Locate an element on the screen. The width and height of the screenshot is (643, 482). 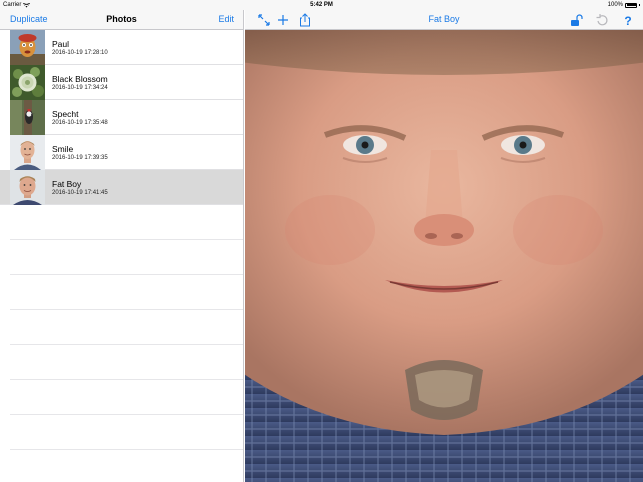
item-date: 2016-10-19 17:35:48 is located at coordinates (80, 123).